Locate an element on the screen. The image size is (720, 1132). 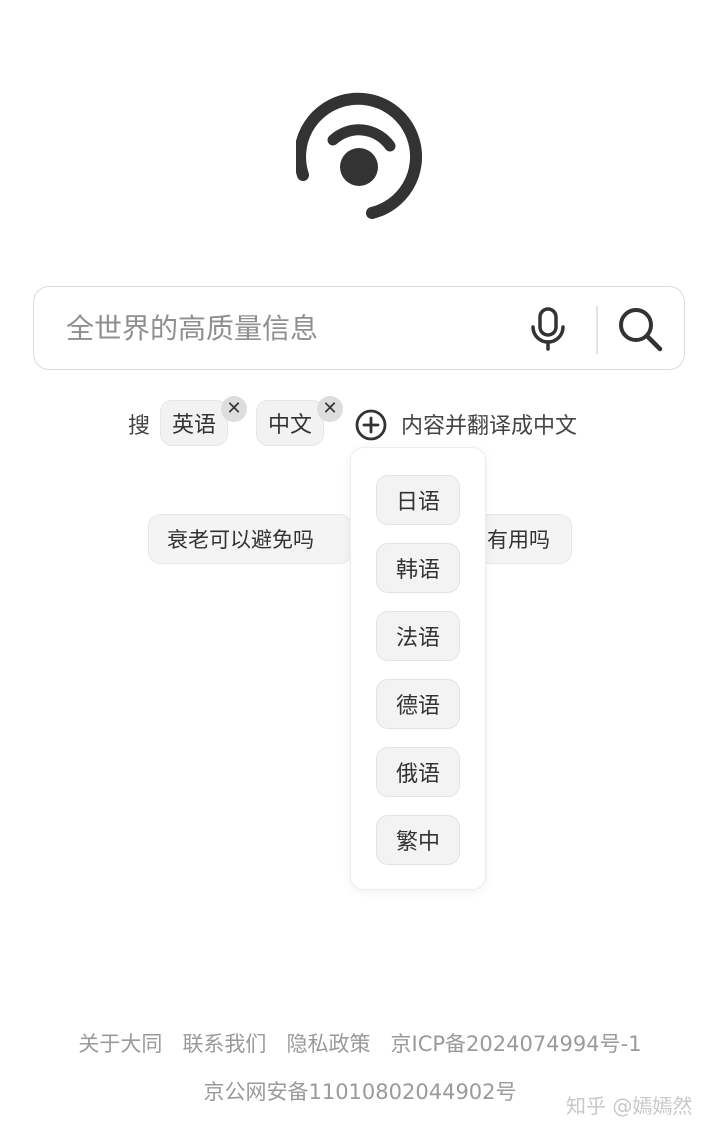
language-option: 韩语 is located at coordinates (418, 568).